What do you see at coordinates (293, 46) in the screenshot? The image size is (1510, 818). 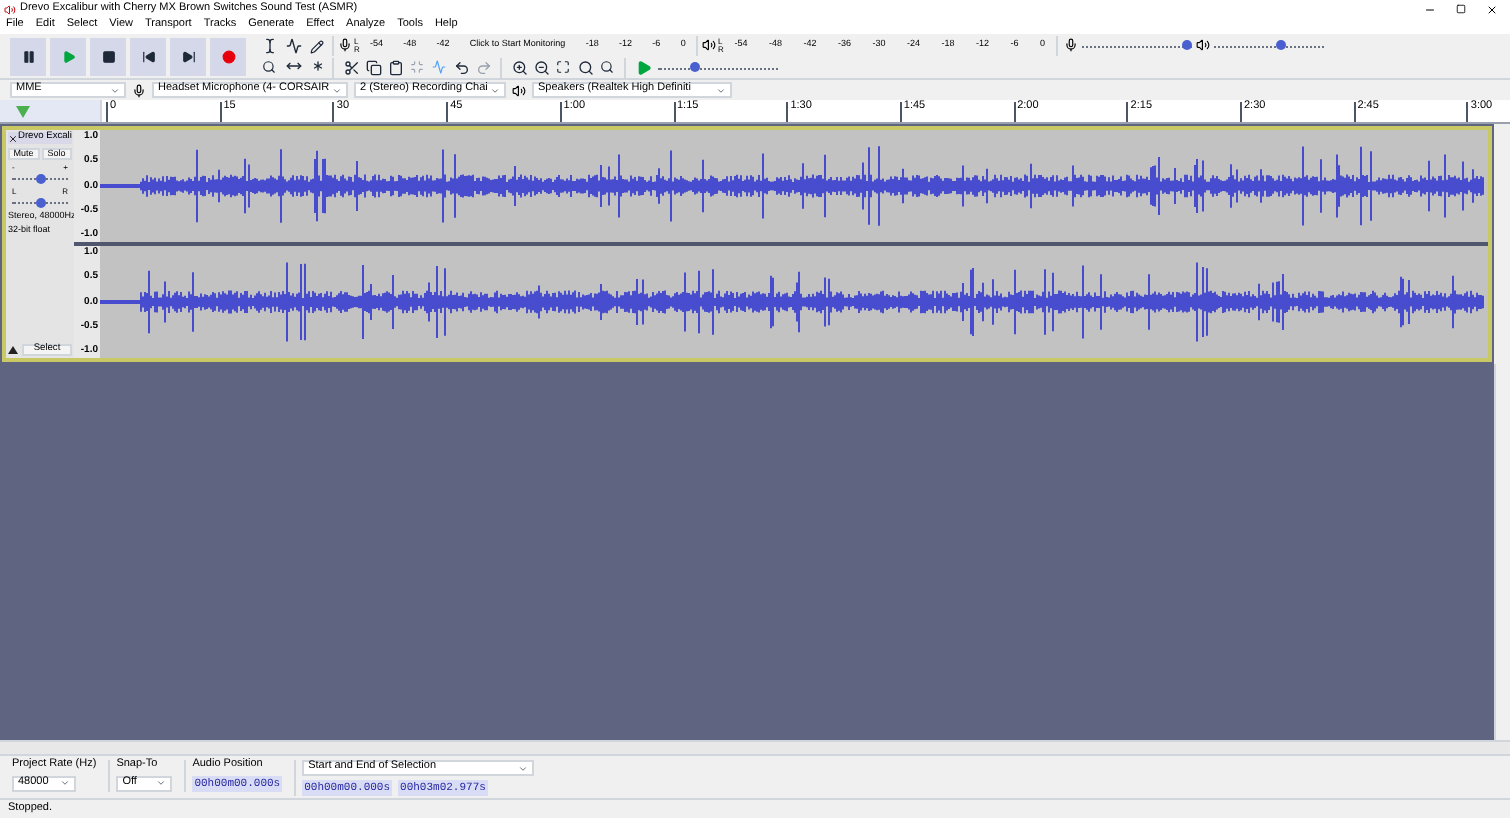 I see `envelope-icon` at bounding box center [293, 46].